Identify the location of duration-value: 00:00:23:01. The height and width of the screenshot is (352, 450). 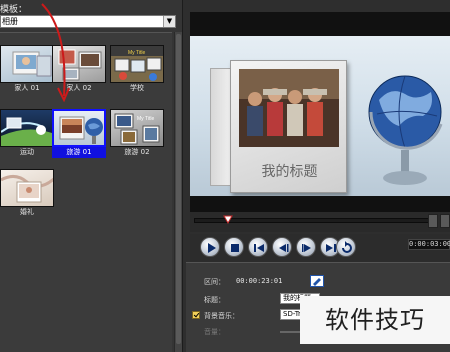
(259, 281).